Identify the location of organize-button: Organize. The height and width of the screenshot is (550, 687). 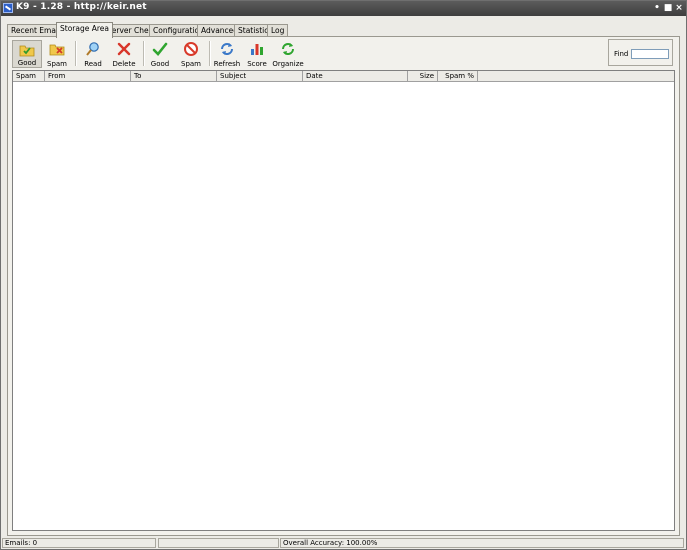
(288, 54).